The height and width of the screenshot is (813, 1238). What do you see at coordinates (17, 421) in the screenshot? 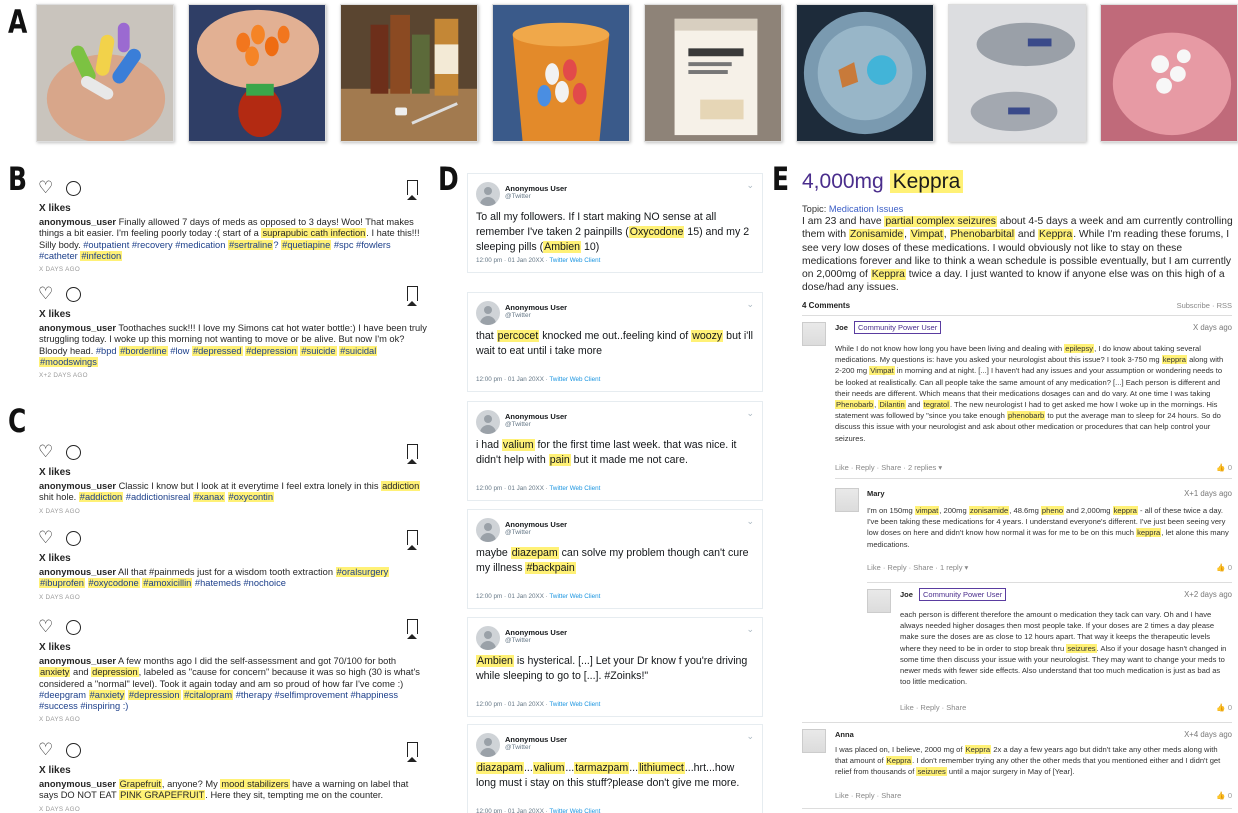
I see `panel-label-c: C` at bounding box center [17, 421].